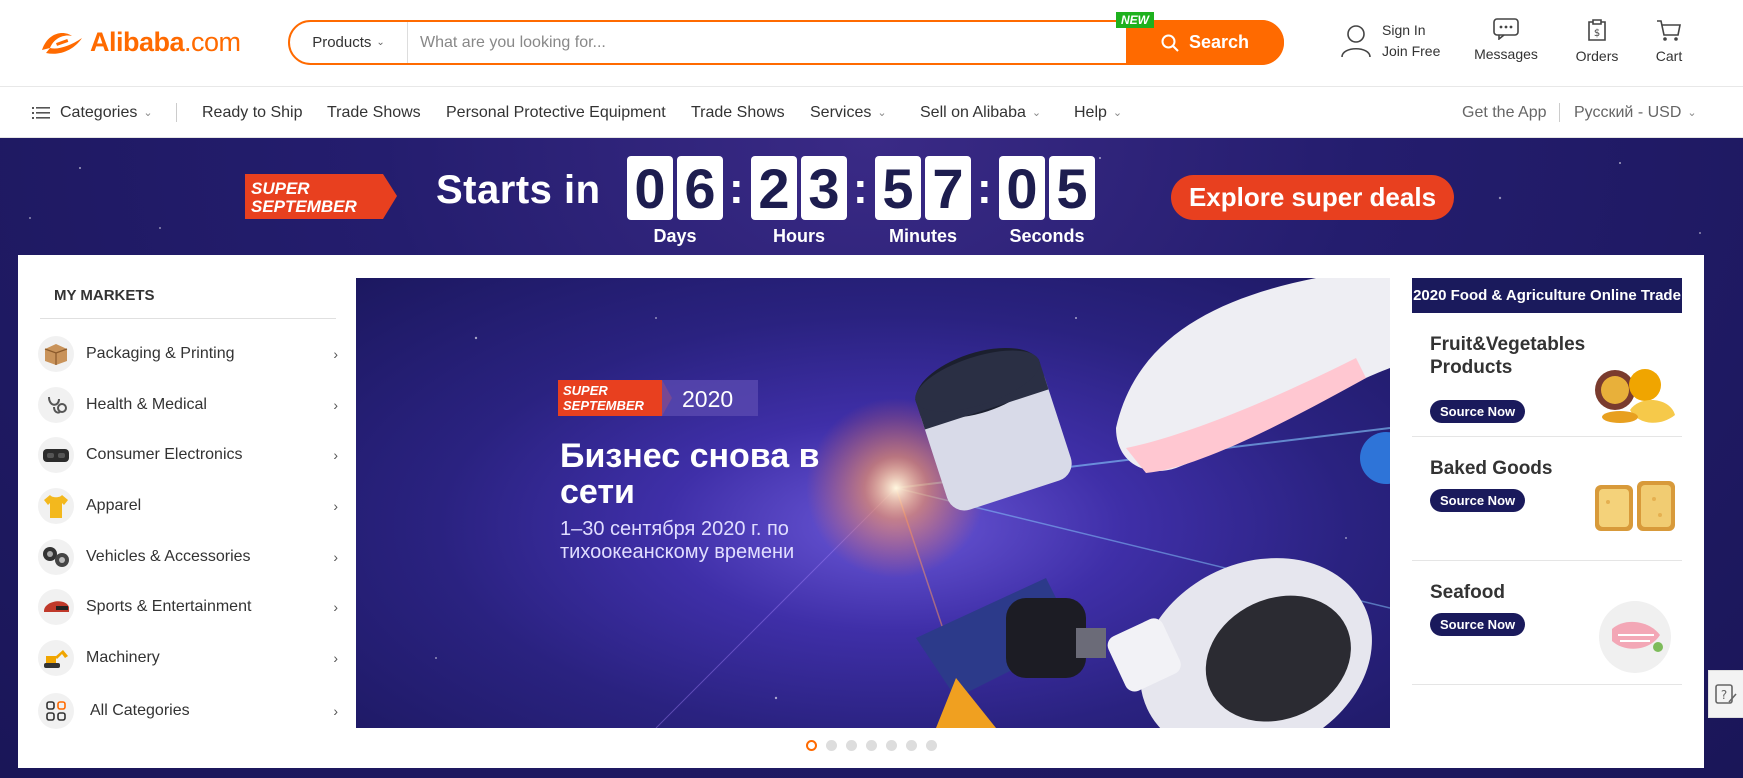 The image size is (1743, 778). What do you see at coordinates (56, 658) in the screenshot?
I see `excavator-icon` at bounding box center [56, 658].